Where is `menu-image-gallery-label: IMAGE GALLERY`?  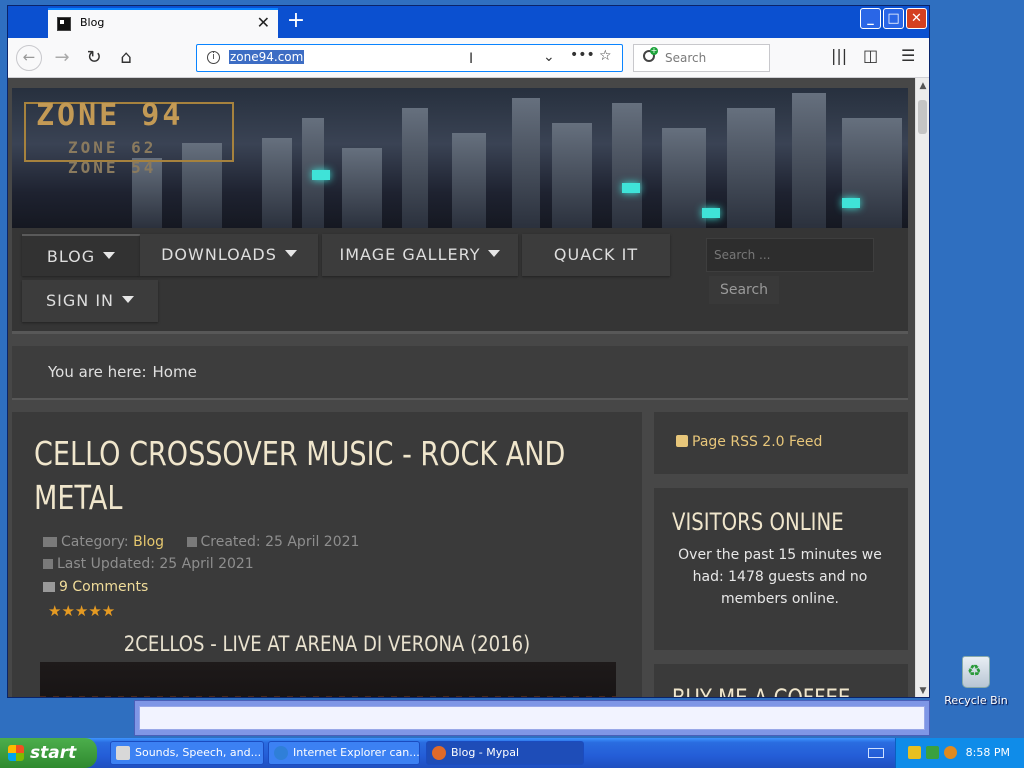 menu-image-gallery-label: IMAGE GALLERY is located at coordinates (410, 254).